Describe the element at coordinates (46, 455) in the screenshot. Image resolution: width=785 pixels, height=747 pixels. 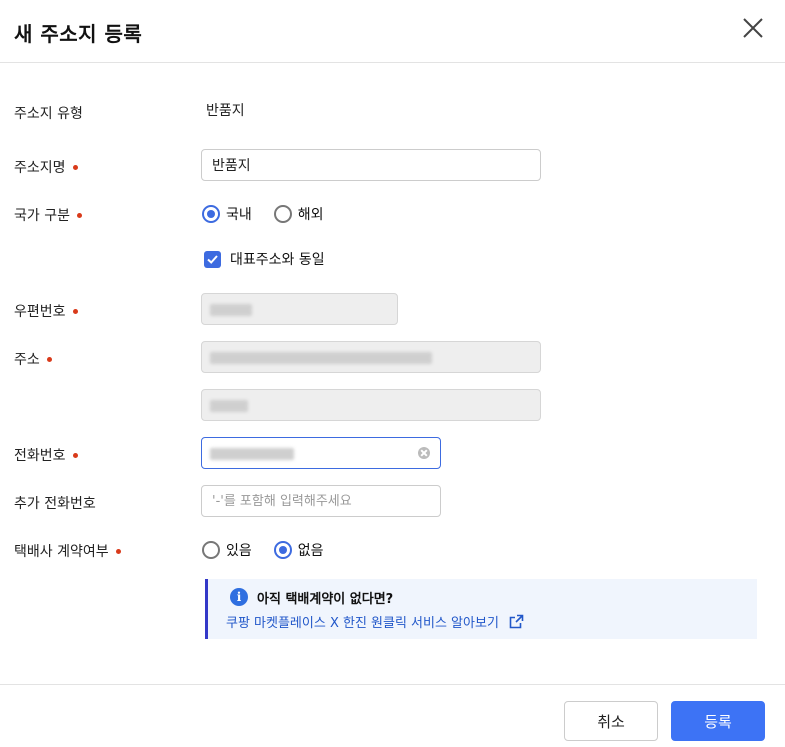
I see `phone-label: 전화번호` at that location.